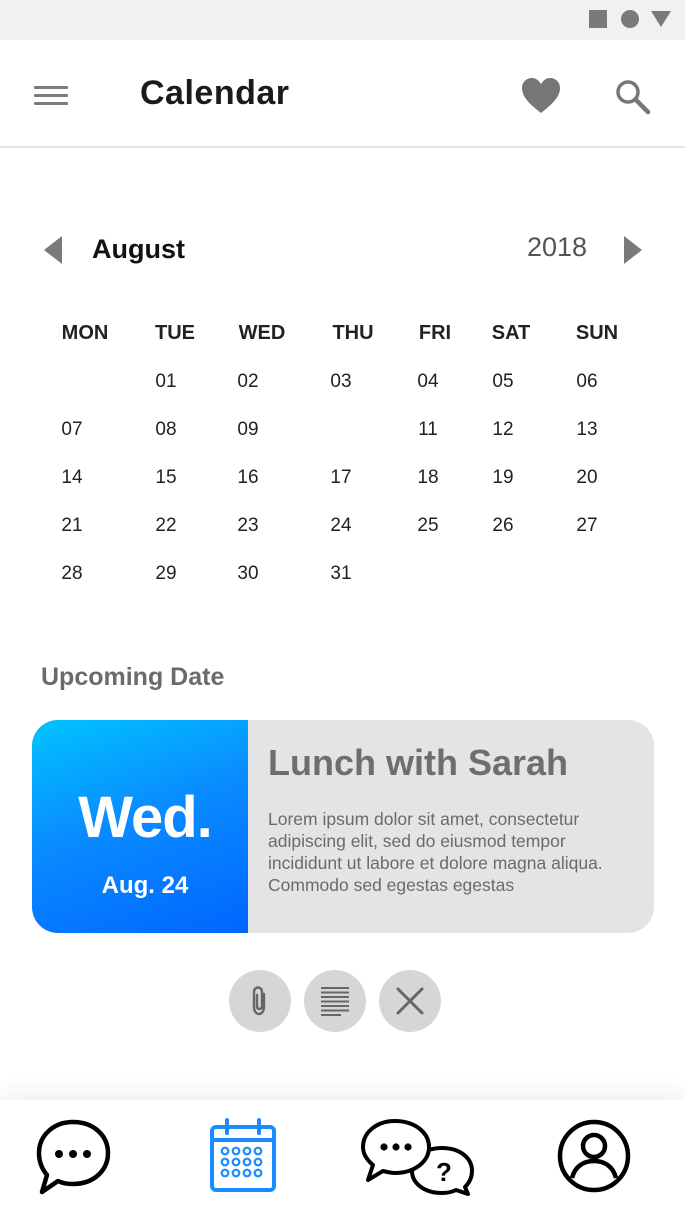 The width and height of the screenshot is (685, 1217). I want to click on help-chat-icon: ?, so click(417, 1157).